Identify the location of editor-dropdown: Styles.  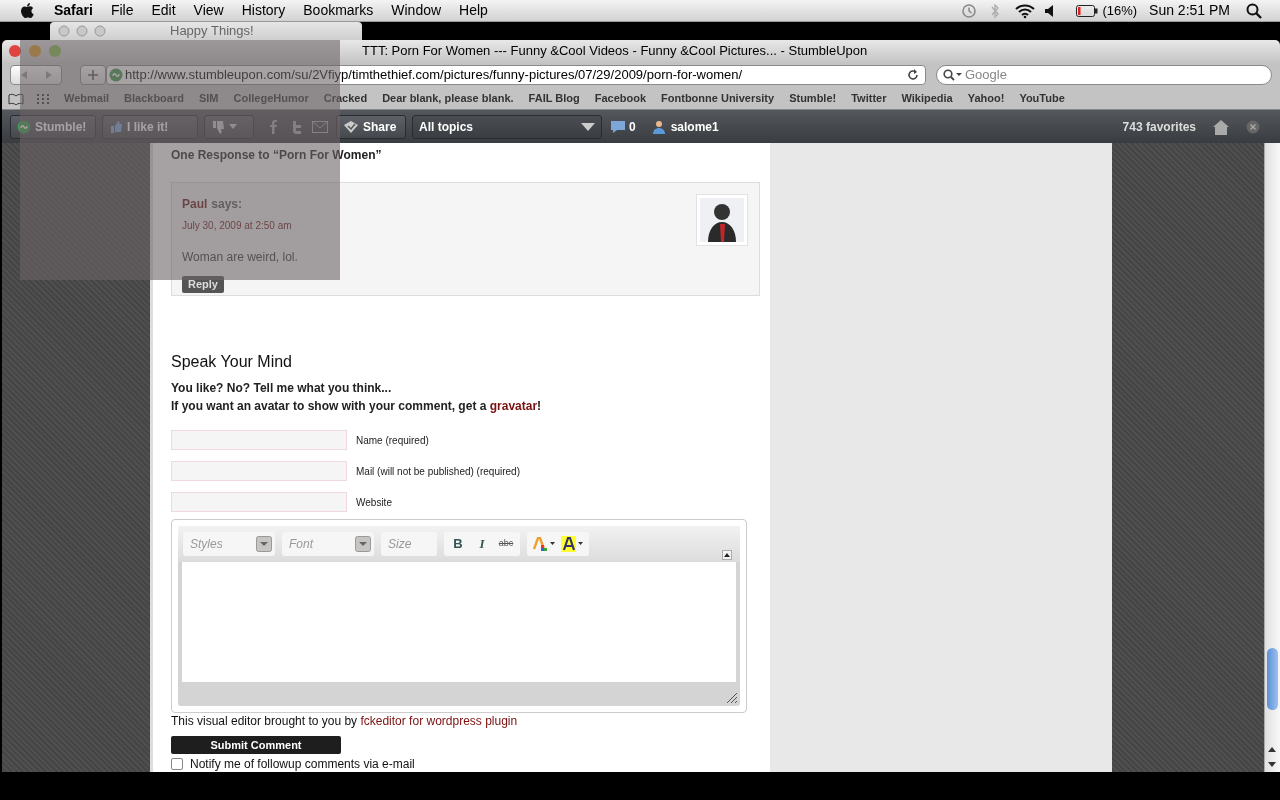
(229, 544).